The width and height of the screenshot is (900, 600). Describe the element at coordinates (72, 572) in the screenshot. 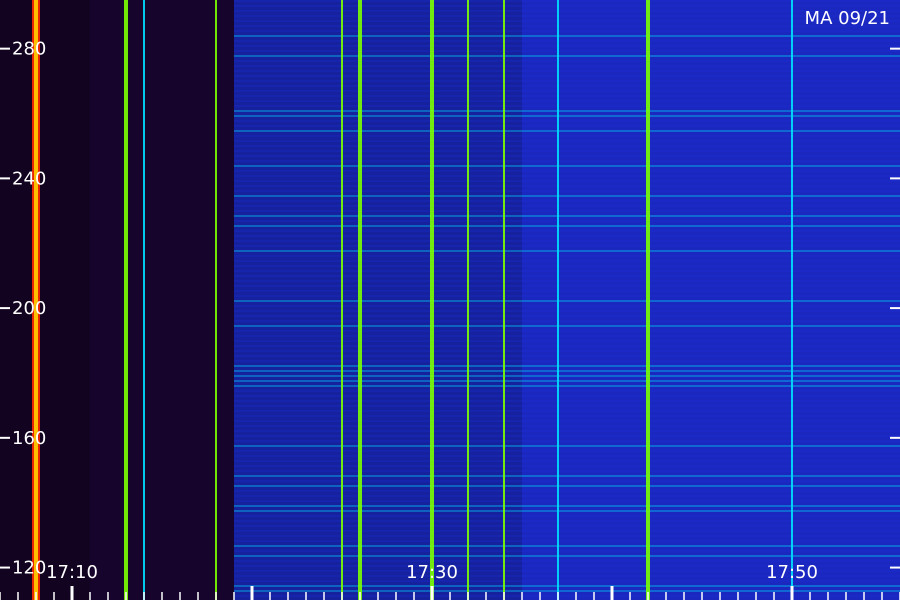

I see `x-tick-label: 17:10` at that location.